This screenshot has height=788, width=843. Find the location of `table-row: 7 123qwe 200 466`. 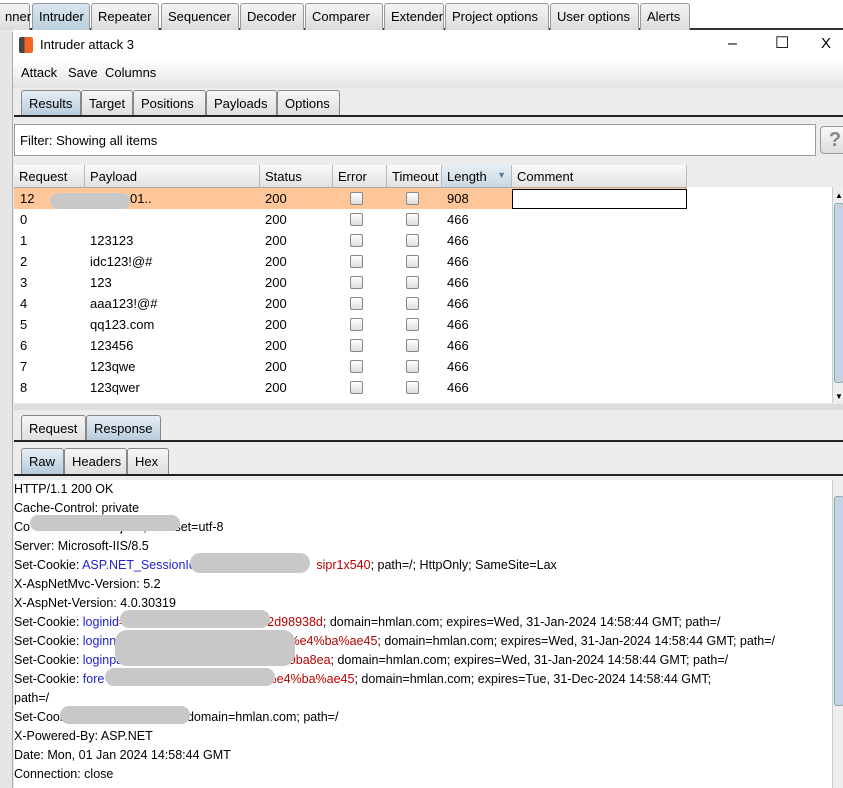

table-row: 7 123qwe 200 466 is located at coordinates (350, 366).